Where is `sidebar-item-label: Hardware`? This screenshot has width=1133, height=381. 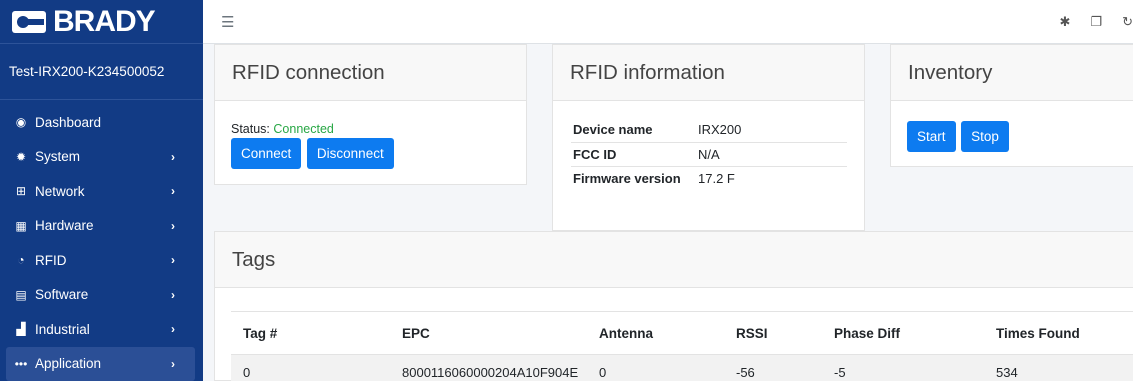 sidebar-item-label: Hardware is located at coordinates (64, 226).